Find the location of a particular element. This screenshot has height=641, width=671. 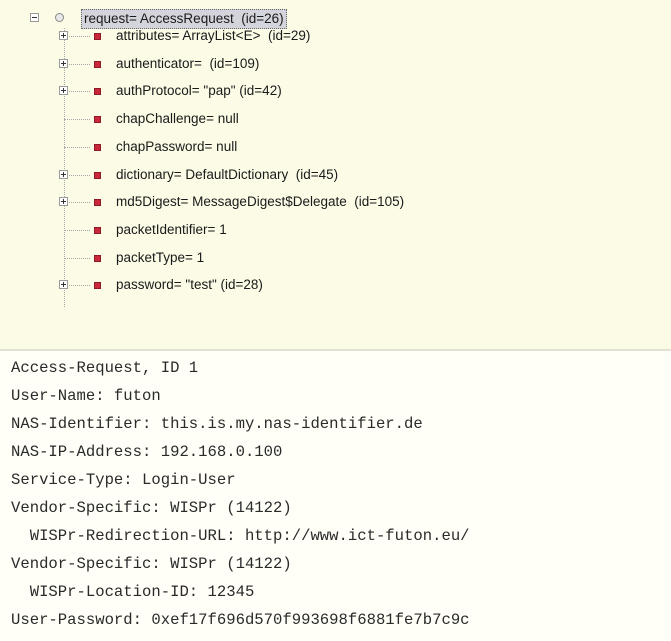

tree-node: packetType= 1 is located at coordinates (300, 258).